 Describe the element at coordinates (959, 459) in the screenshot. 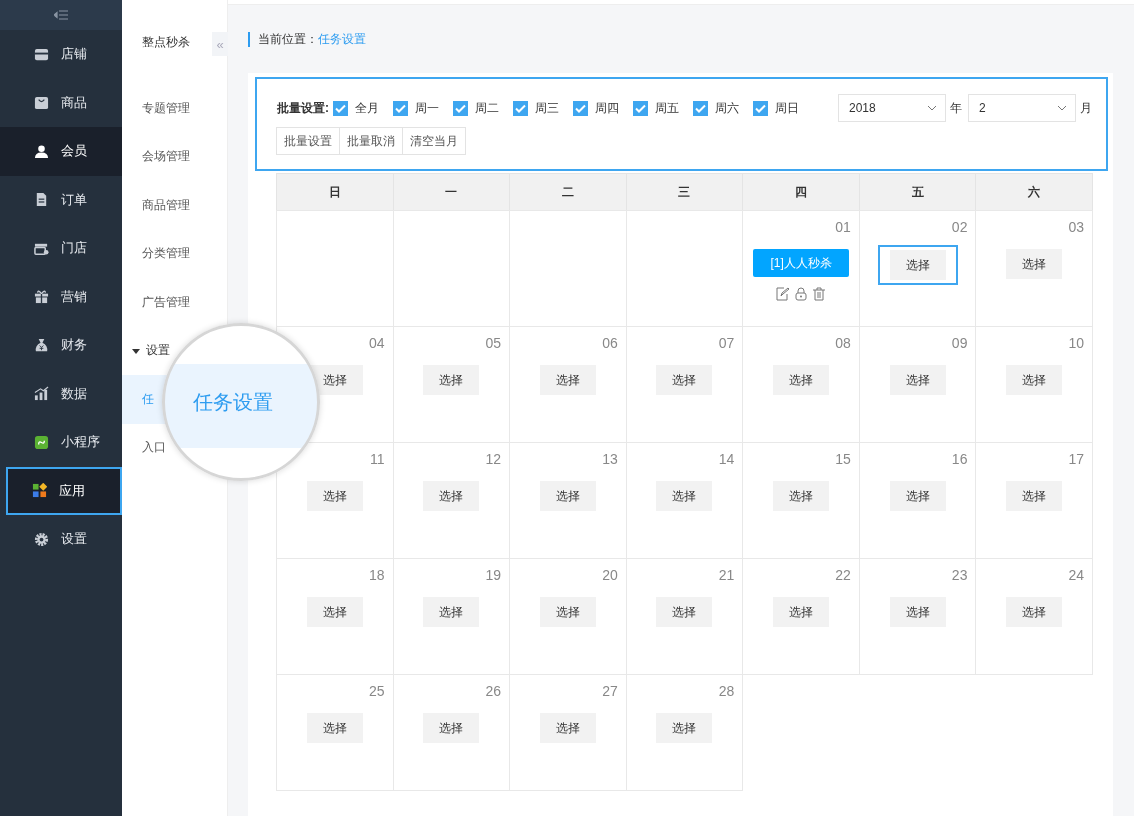

I see `day-number: 16` at that location.